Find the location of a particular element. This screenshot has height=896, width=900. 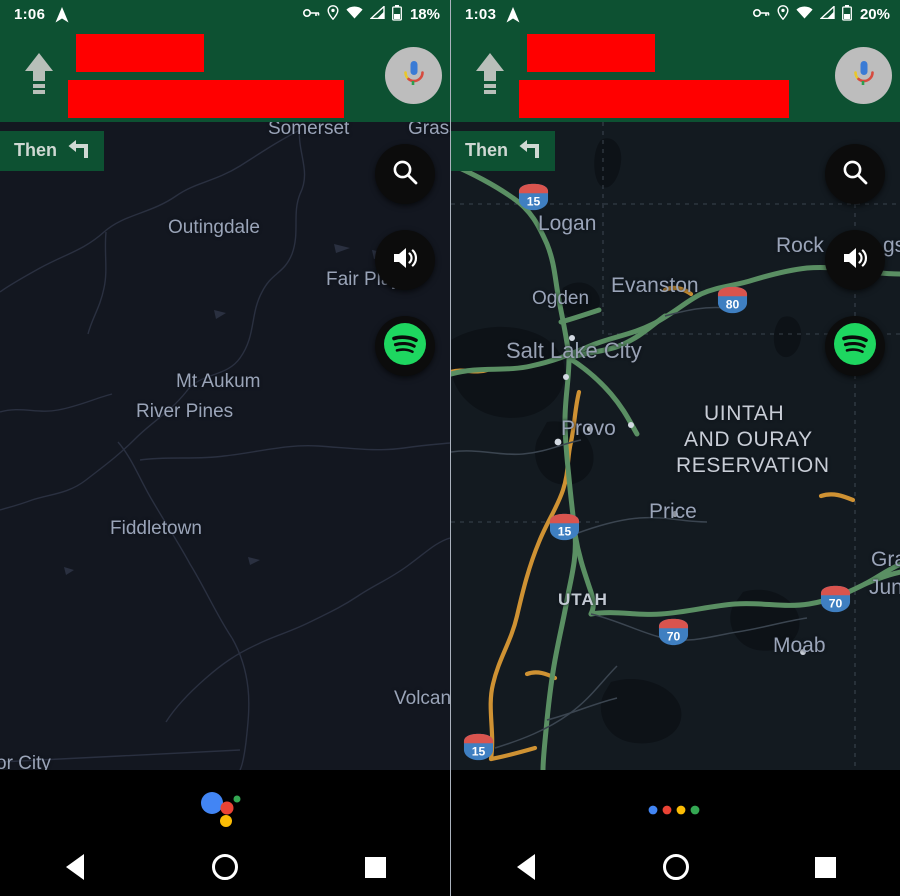

status-clock: 1:03 is located at coordinates (481, 14).